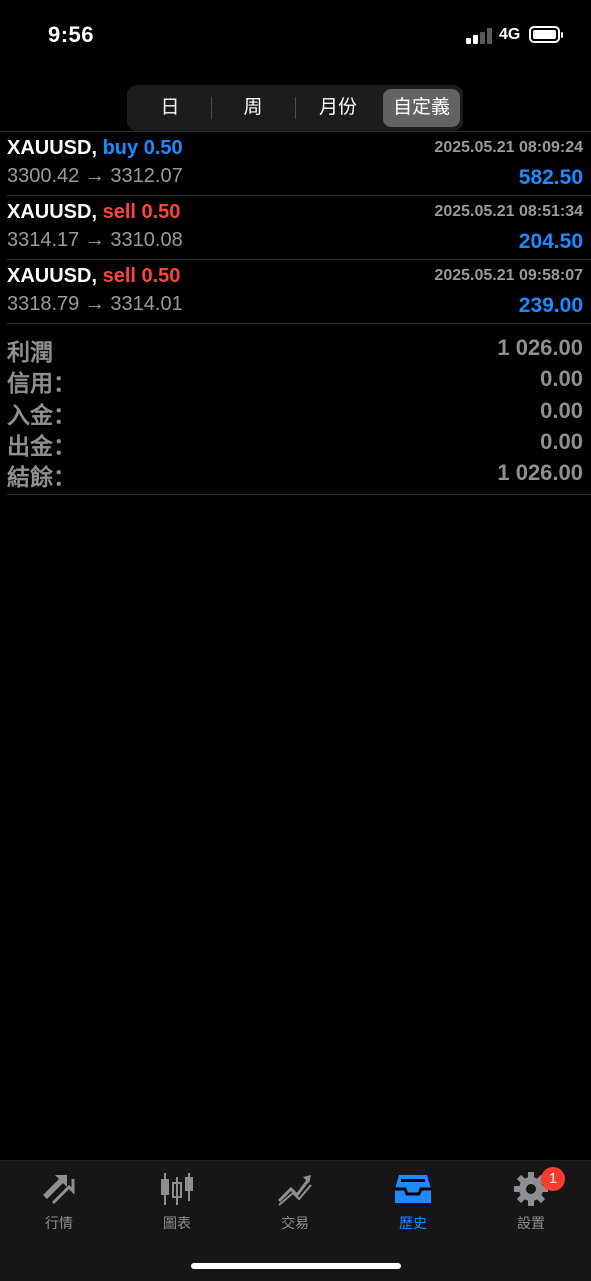 The width and height of the screenshot is (591, 1281). What do you see at coordinates (142, 148) in the screenshot?
I see `deal-side: buy 0.50` at bounding box center [142, 148].